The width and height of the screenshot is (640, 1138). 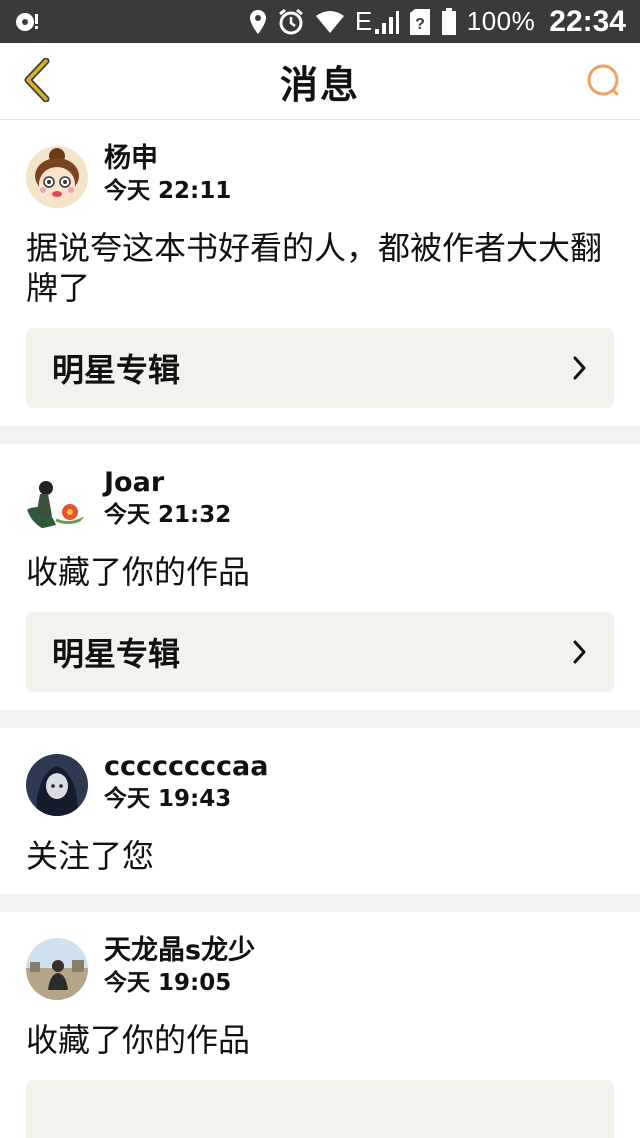 I want to click on battery-icon, so click(x=449, y=21).